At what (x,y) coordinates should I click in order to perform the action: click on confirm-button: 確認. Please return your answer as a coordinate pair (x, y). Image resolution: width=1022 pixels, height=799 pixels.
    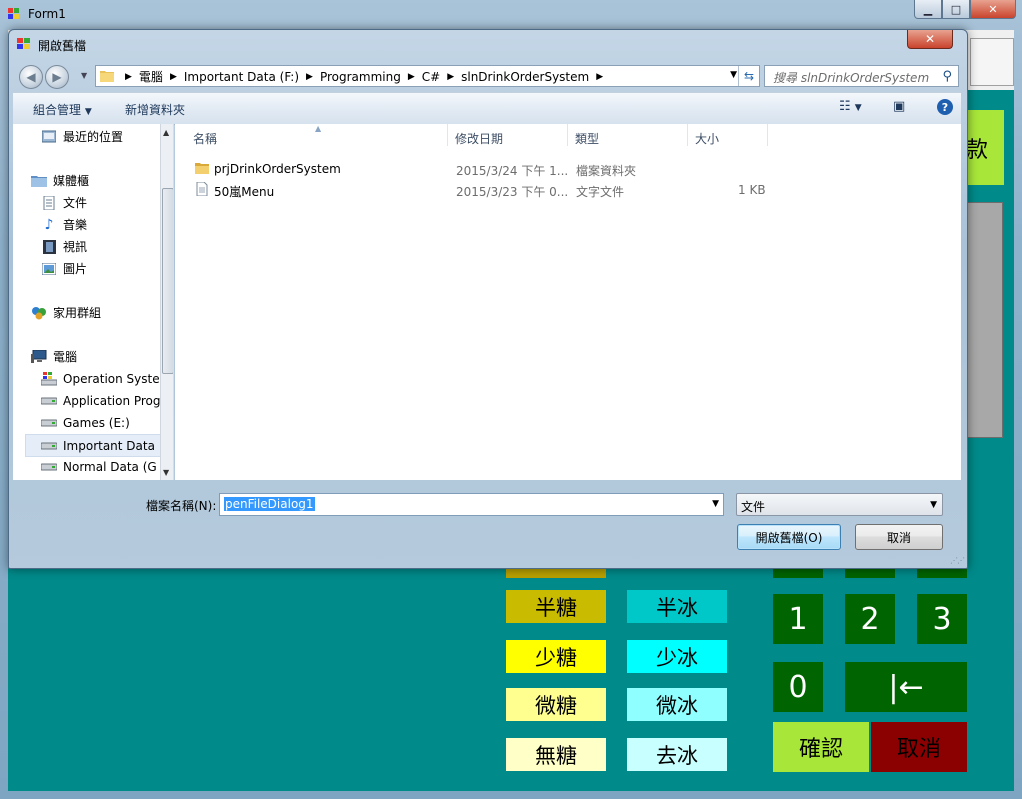
    Looking at the image, I should click on (821, 747).